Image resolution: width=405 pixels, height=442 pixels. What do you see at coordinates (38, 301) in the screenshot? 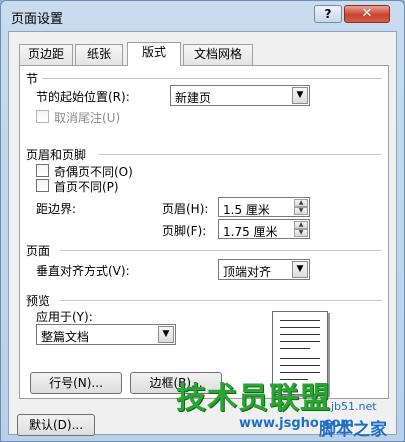
I see `preview-heading: 预览` at bounding box center [38, 301].